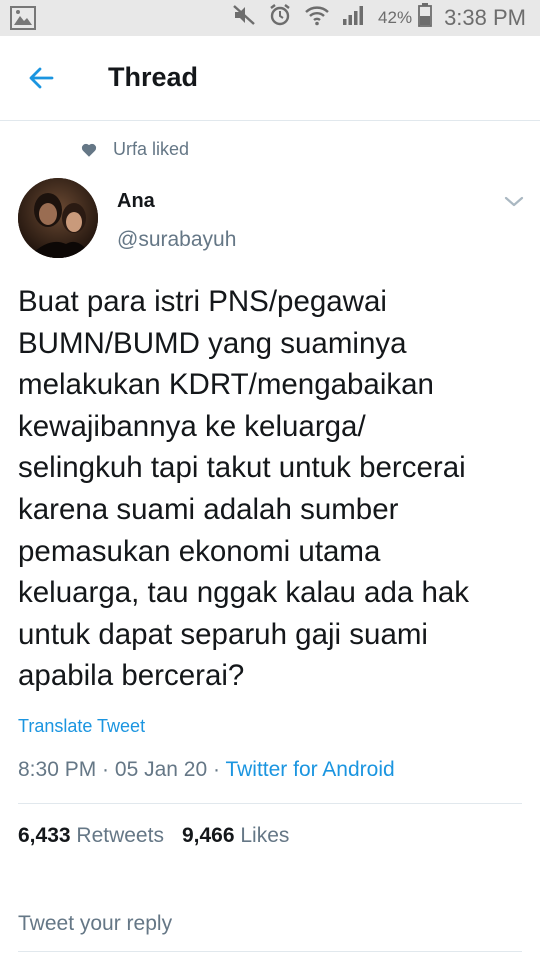  I want to click on tweet-line: kewajibannya ke keluarga/, so click(192, 426).